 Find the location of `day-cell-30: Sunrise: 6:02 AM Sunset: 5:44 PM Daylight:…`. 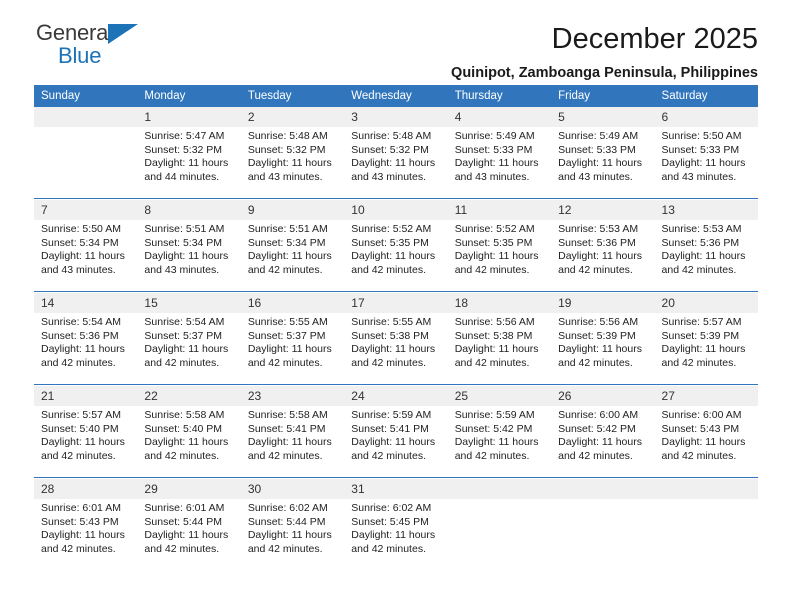

day-cell-30: Sunrise: 6:02 AM Sunset: 5:44 PM Daylight:… is located at coordinates (292, 534).